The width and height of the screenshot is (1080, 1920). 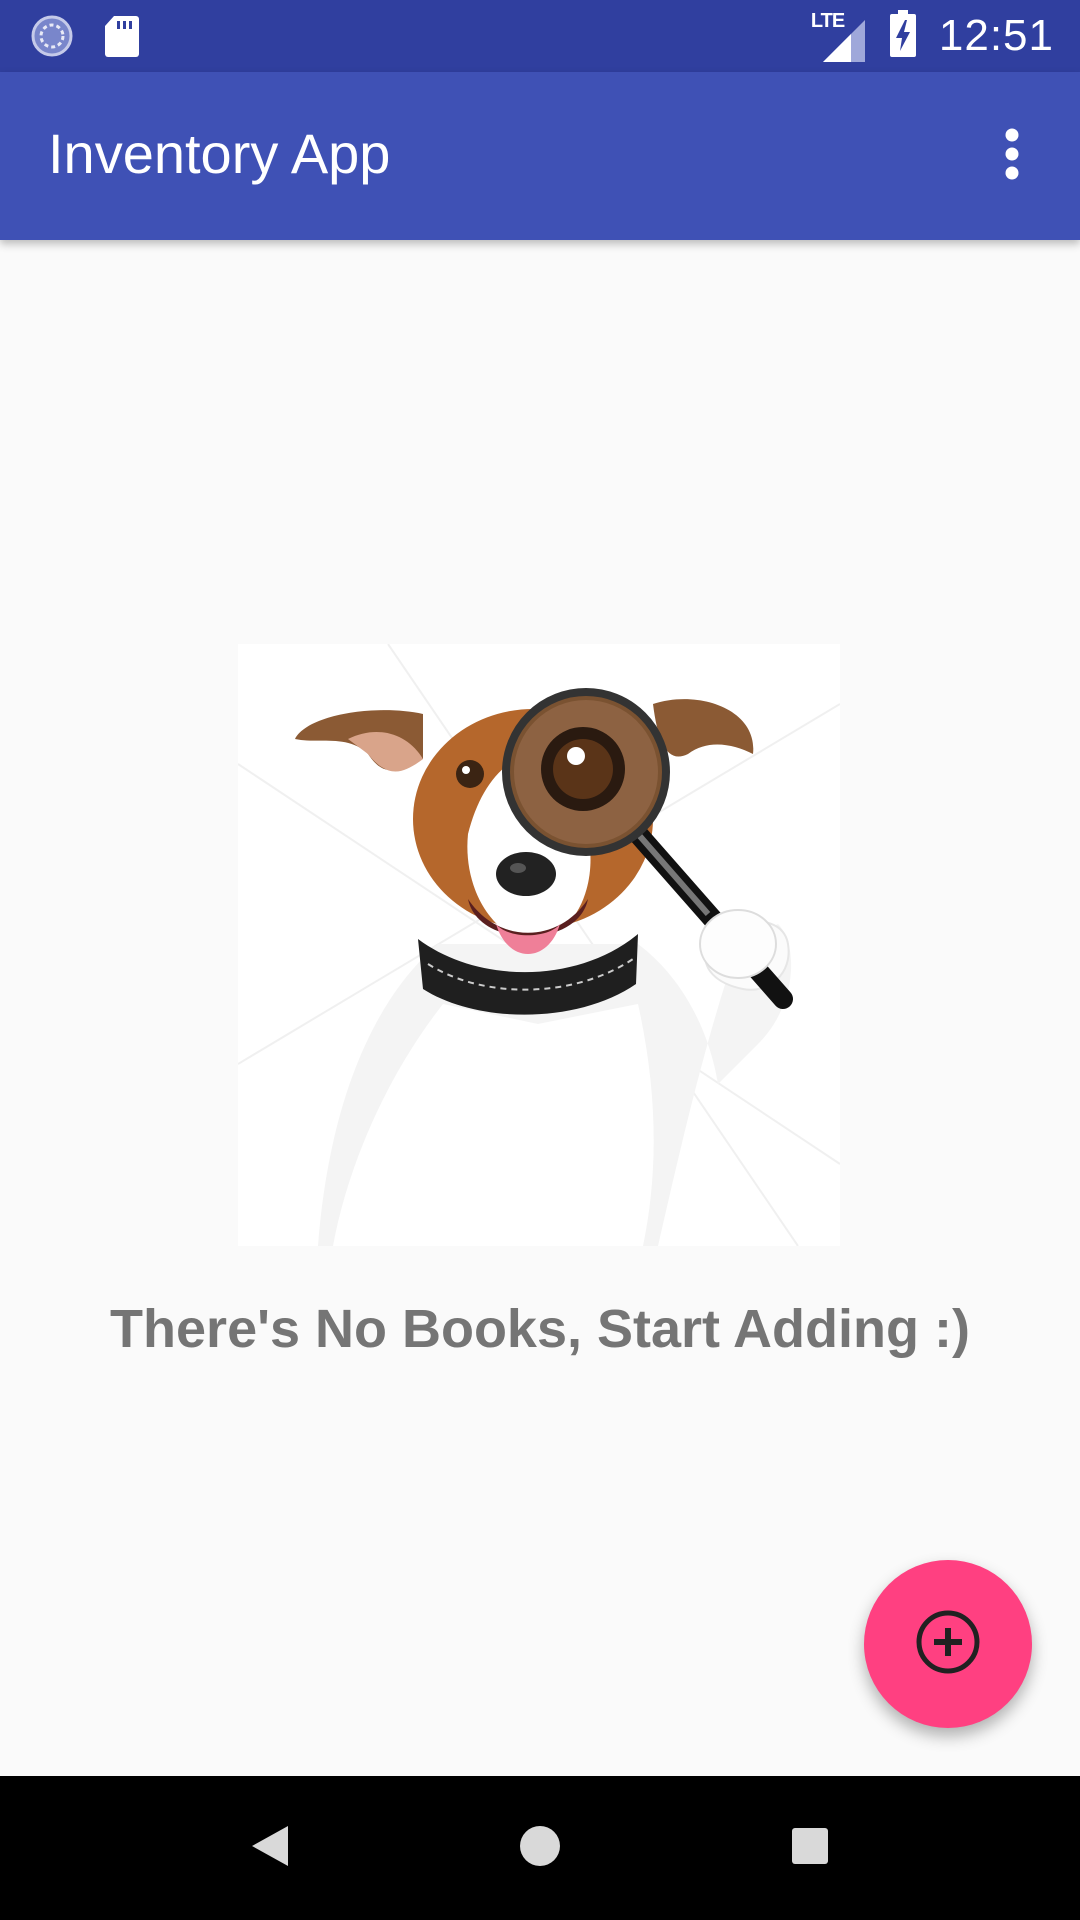 I want to click on back-button, so click(x=270, y=1848).